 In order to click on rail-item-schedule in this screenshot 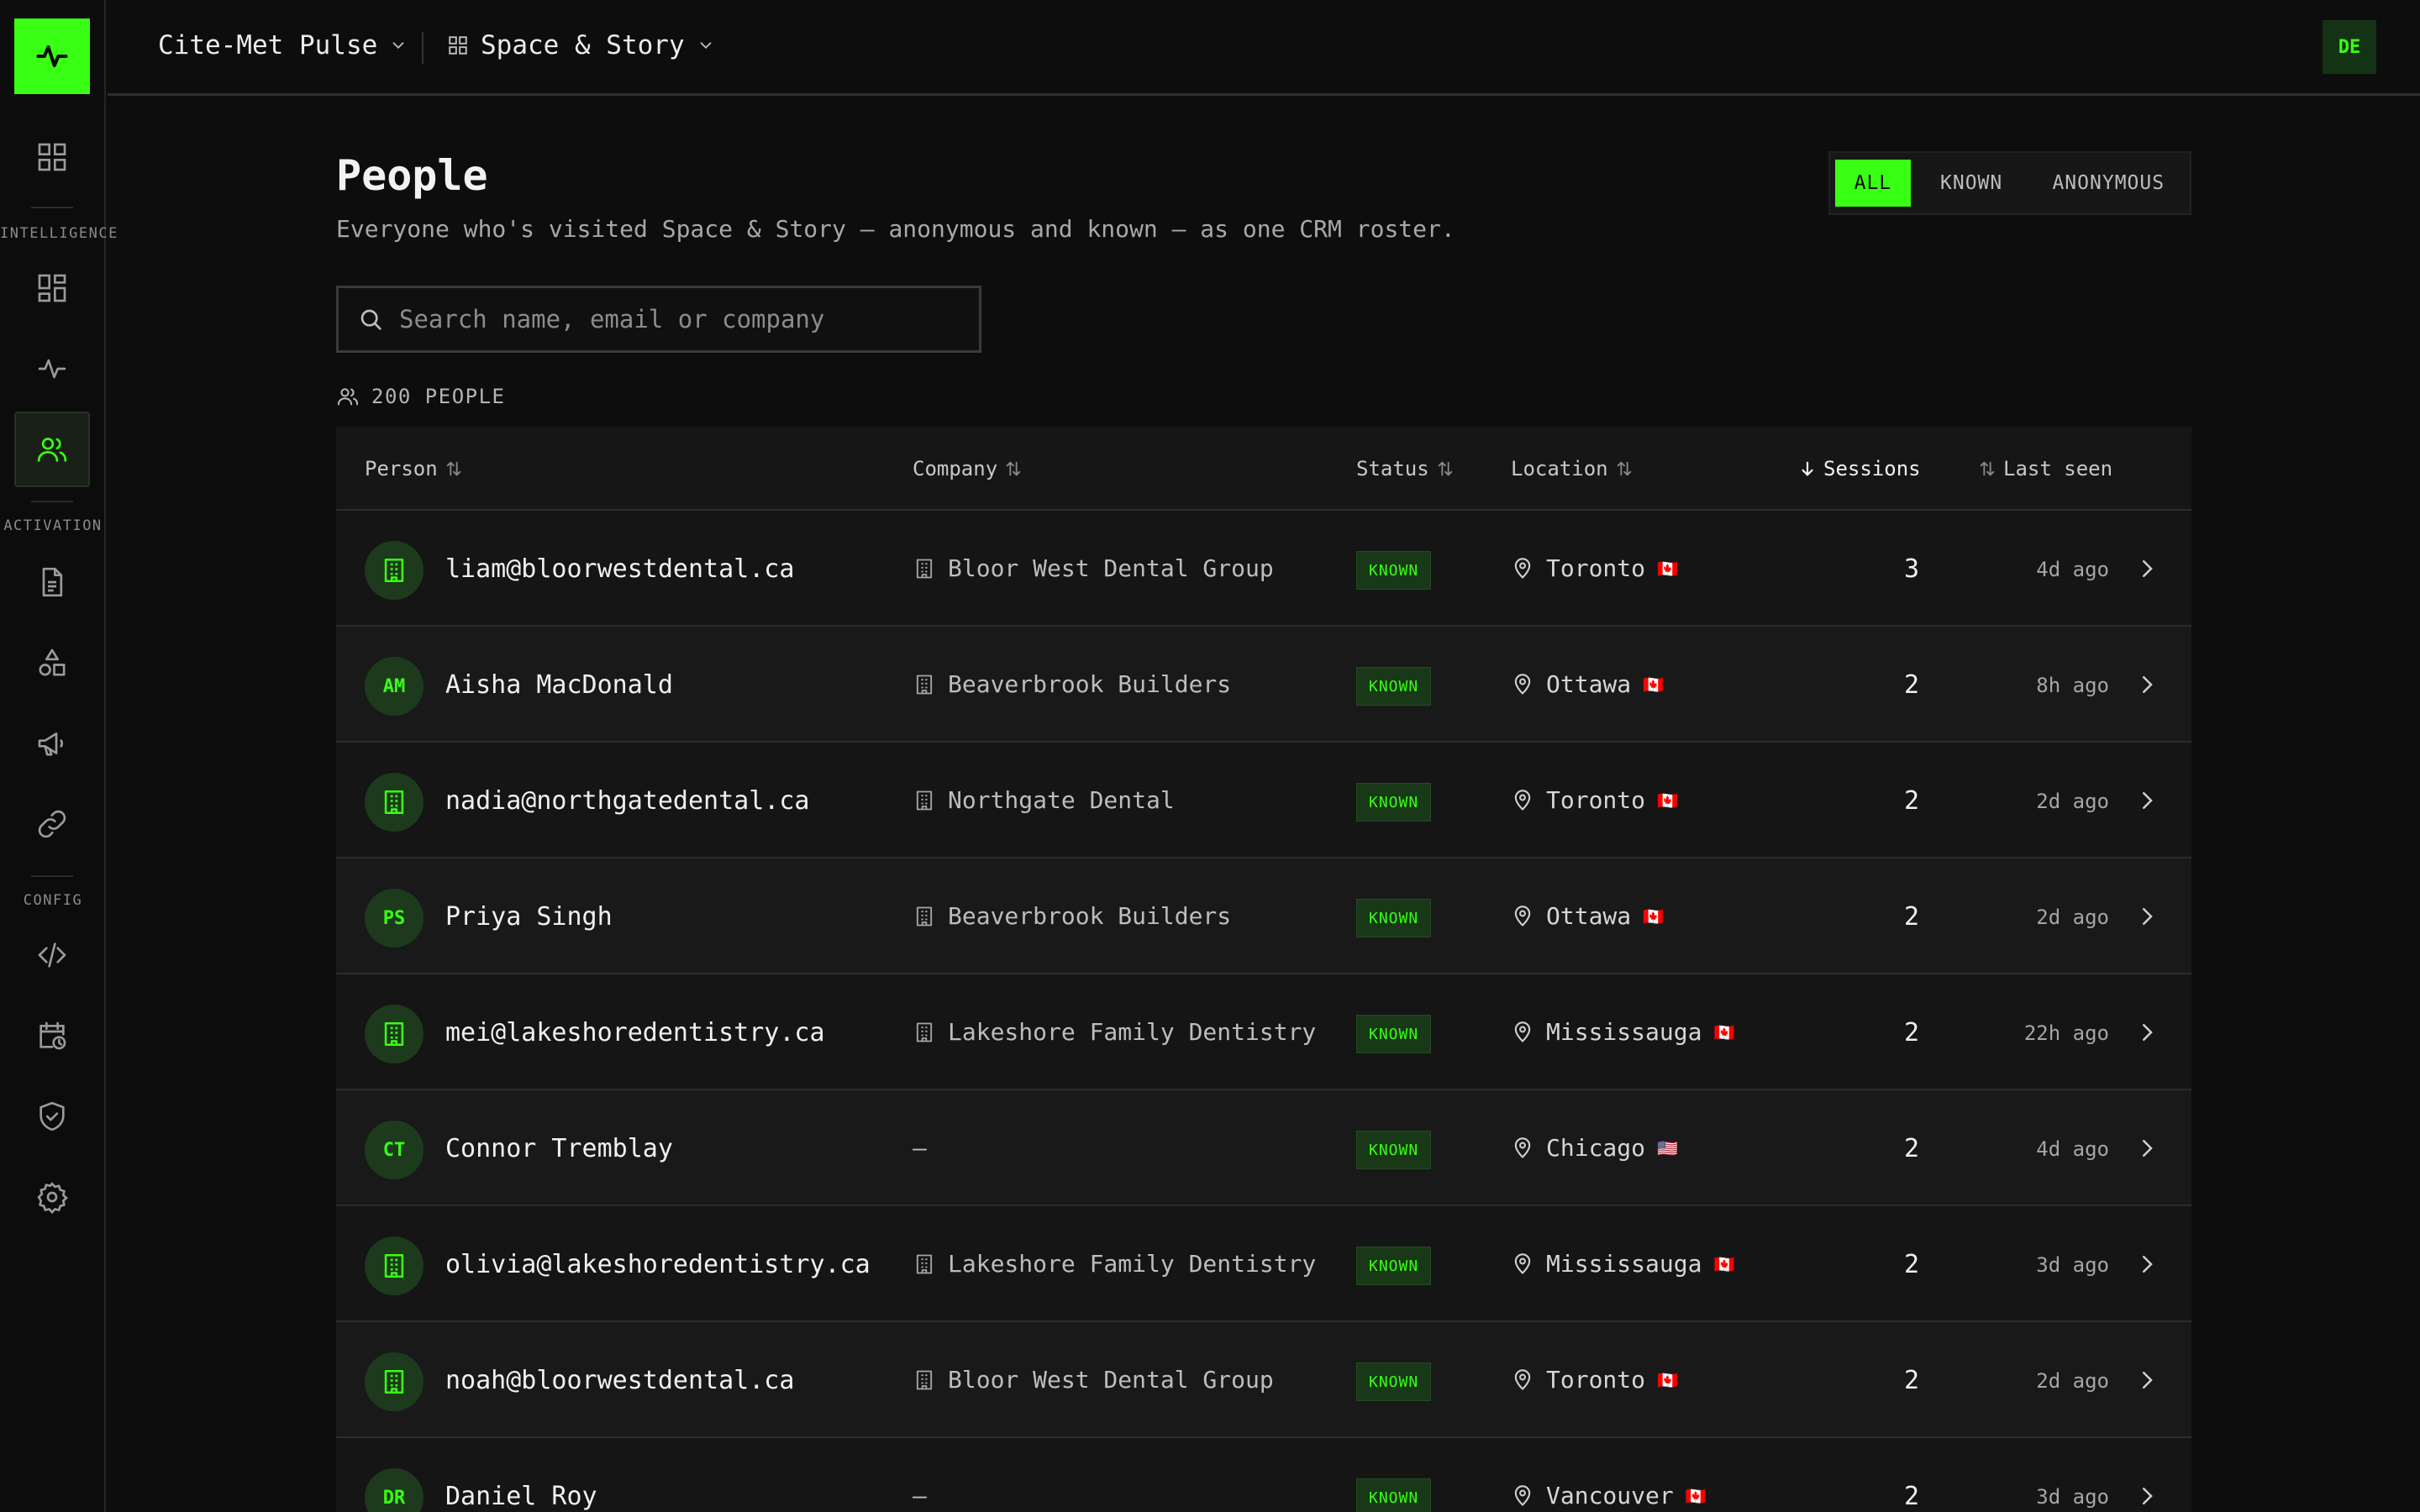, I will do `click(52, 1036)`.